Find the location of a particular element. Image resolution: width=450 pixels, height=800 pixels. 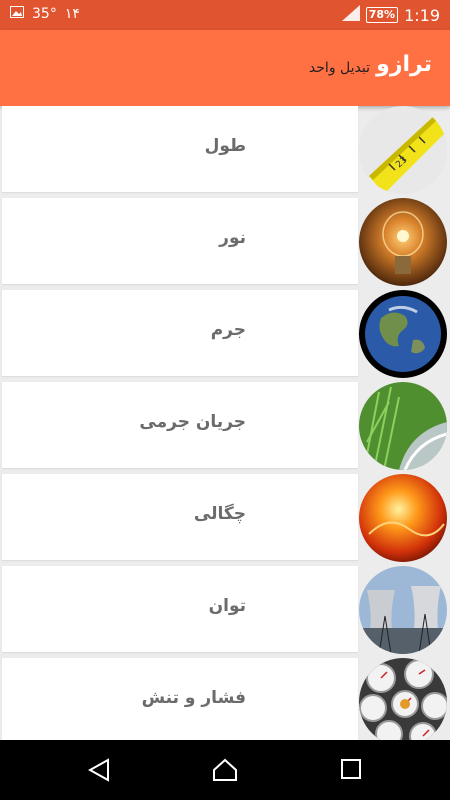

sun-surface-icon is located at coordinates (403, 518).